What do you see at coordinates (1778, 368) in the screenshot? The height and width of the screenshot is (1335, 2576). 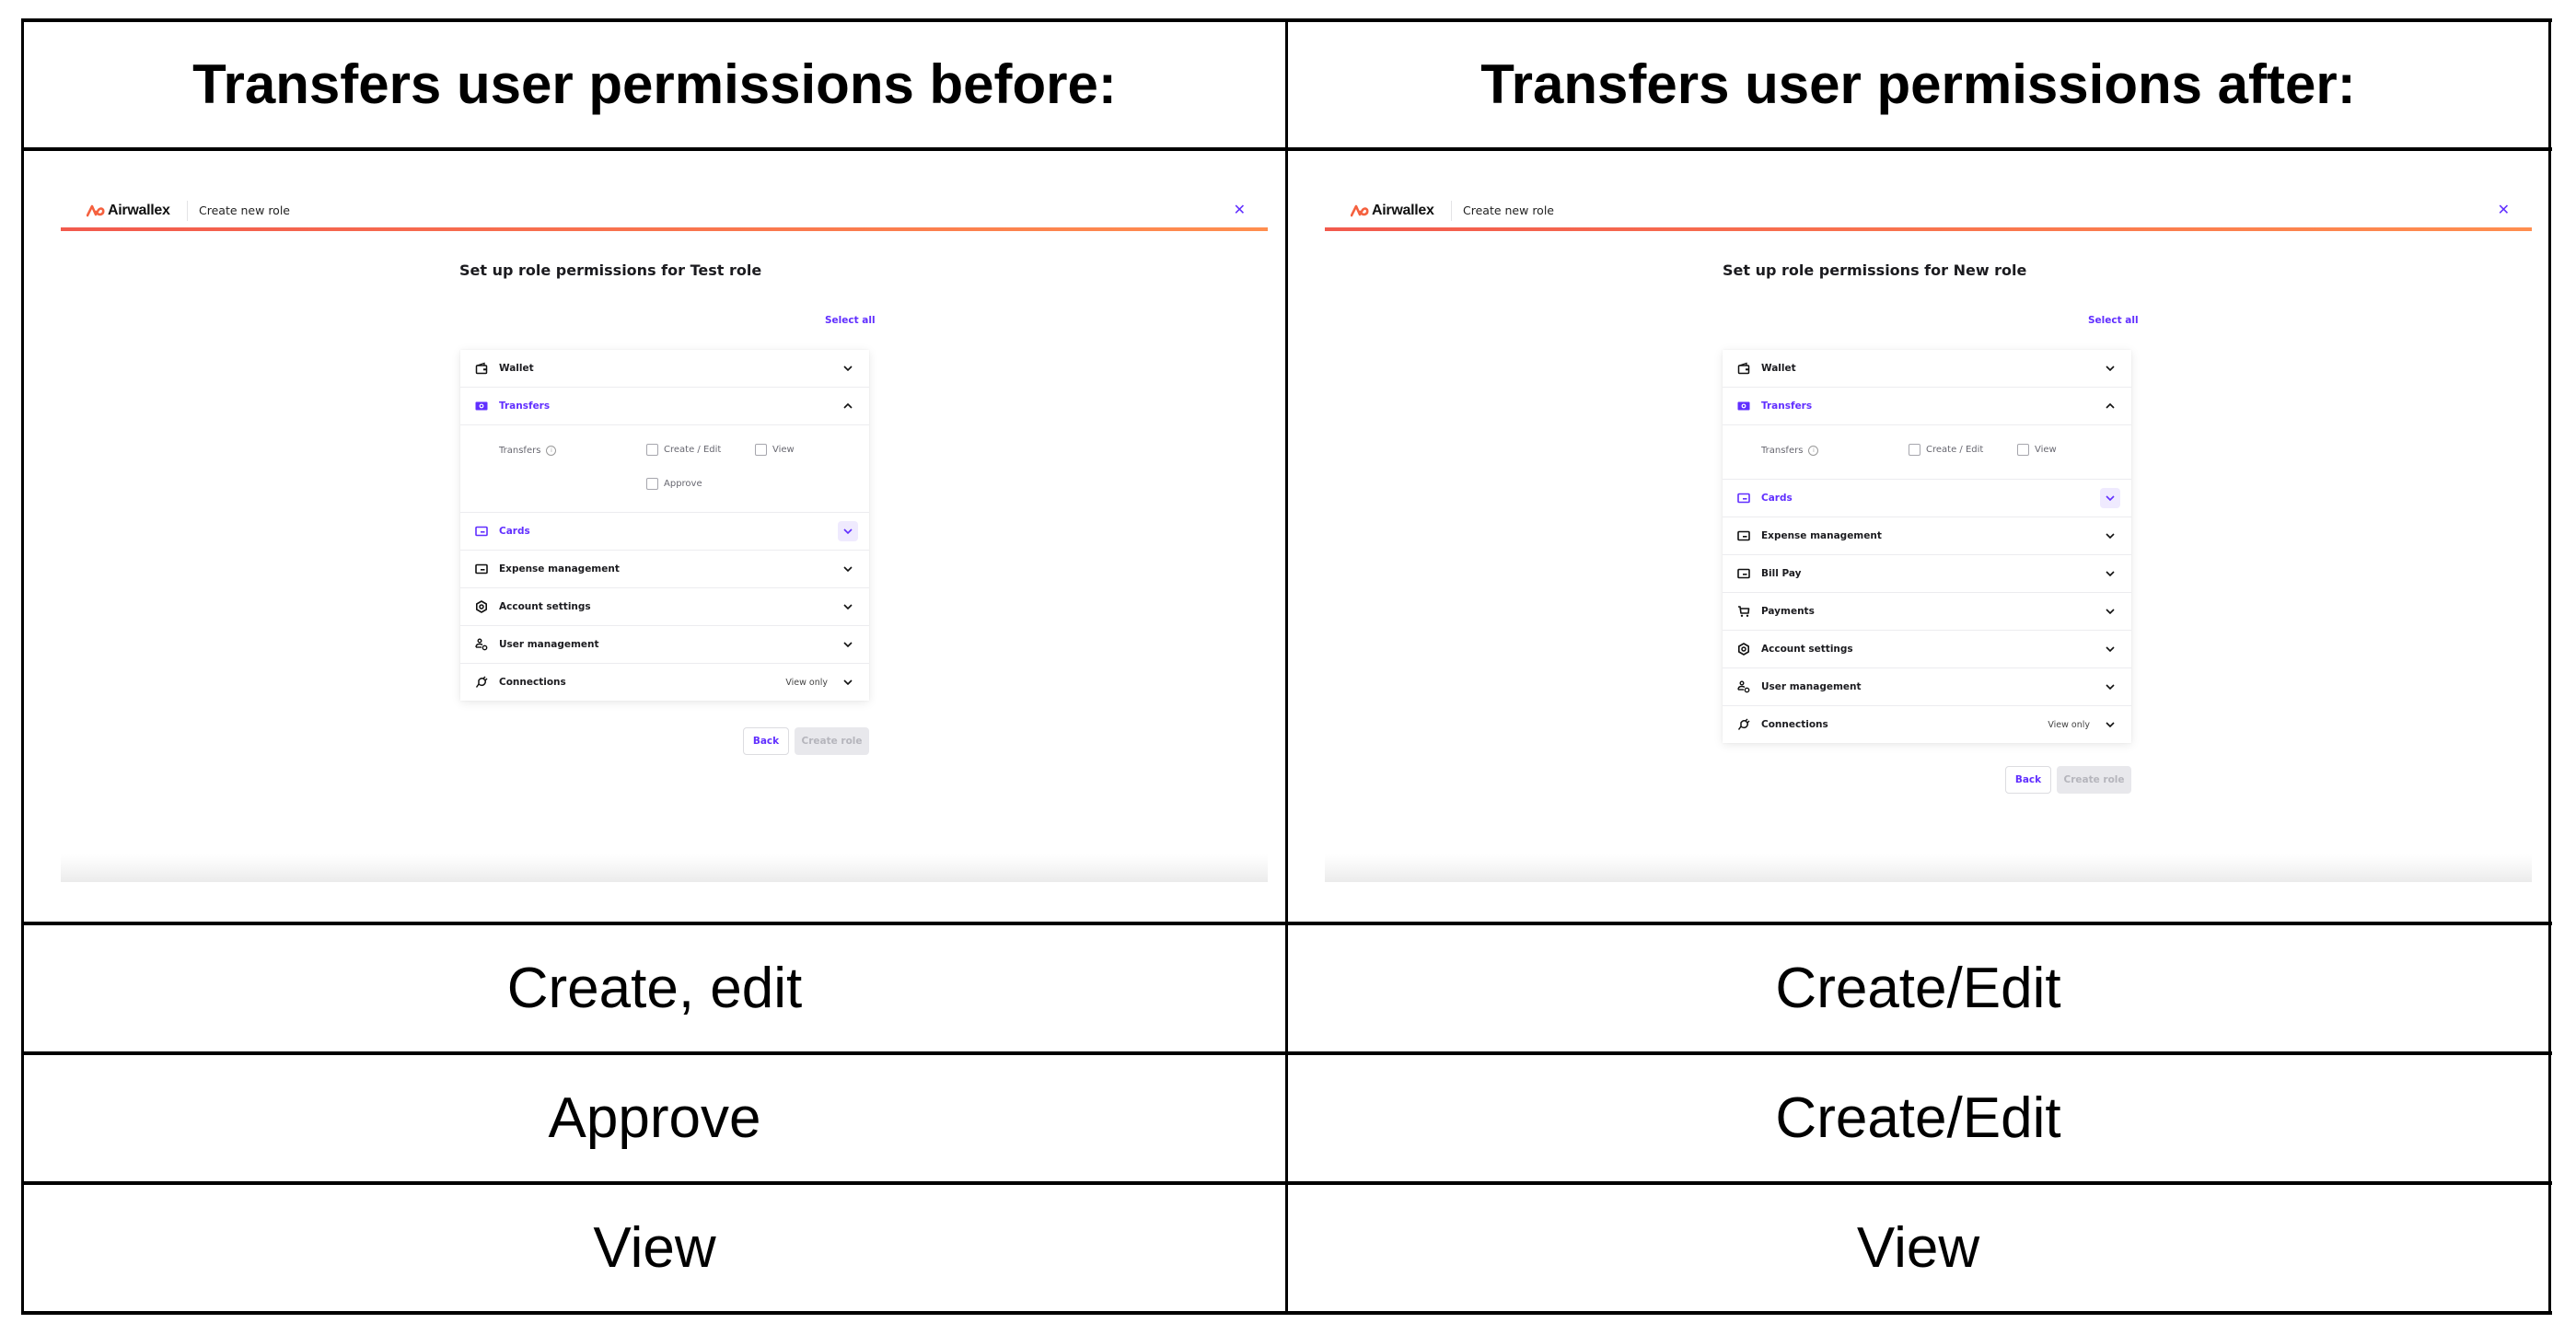 I see `section-label: Wallet` at bounding box center [1778, 368].